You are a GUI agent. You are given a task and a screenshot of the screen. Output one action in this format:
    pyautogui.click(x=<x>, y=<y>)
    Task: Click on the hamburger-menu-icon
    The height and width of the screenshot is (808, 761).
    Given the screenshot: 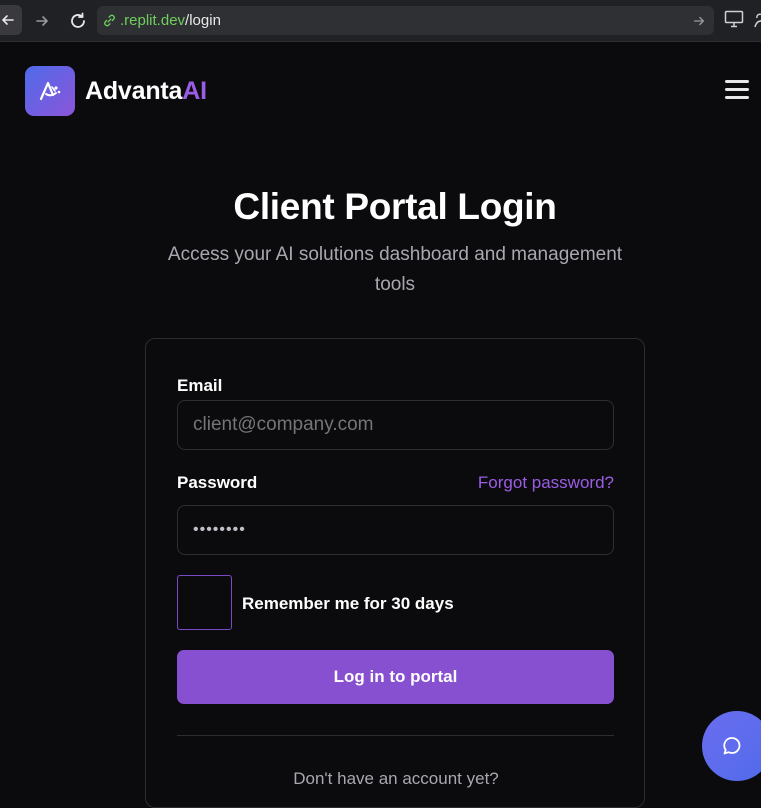 What is the action you would take?
    pyautogui.click(x=737, y=91)
    